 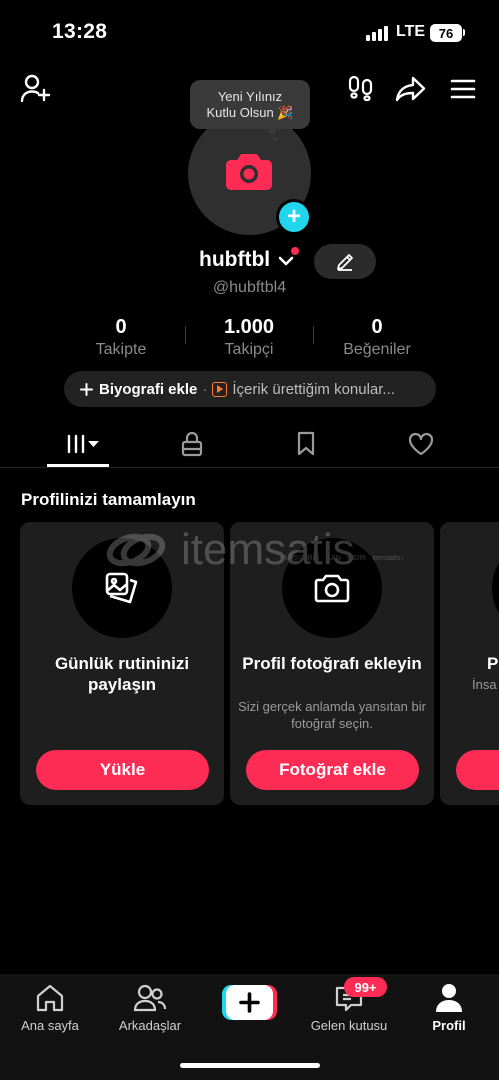 I want to click on complete-profile-title: Profilinizi tamamlayın, so click(x=108, y=499).